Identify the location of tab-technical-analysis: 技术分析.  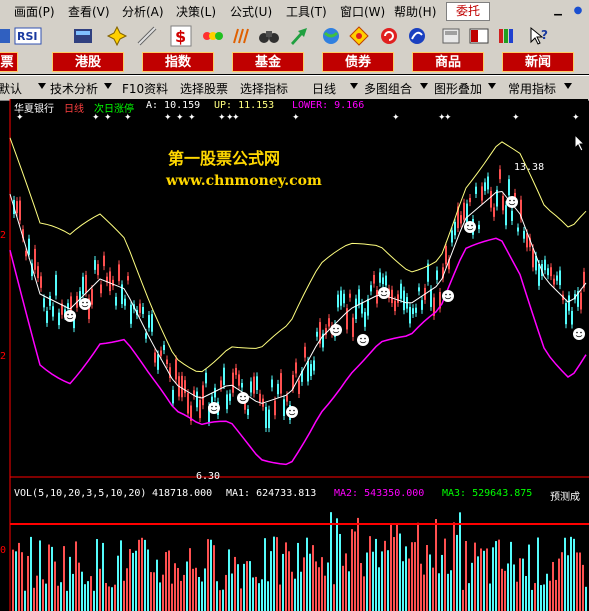
(74, 88).